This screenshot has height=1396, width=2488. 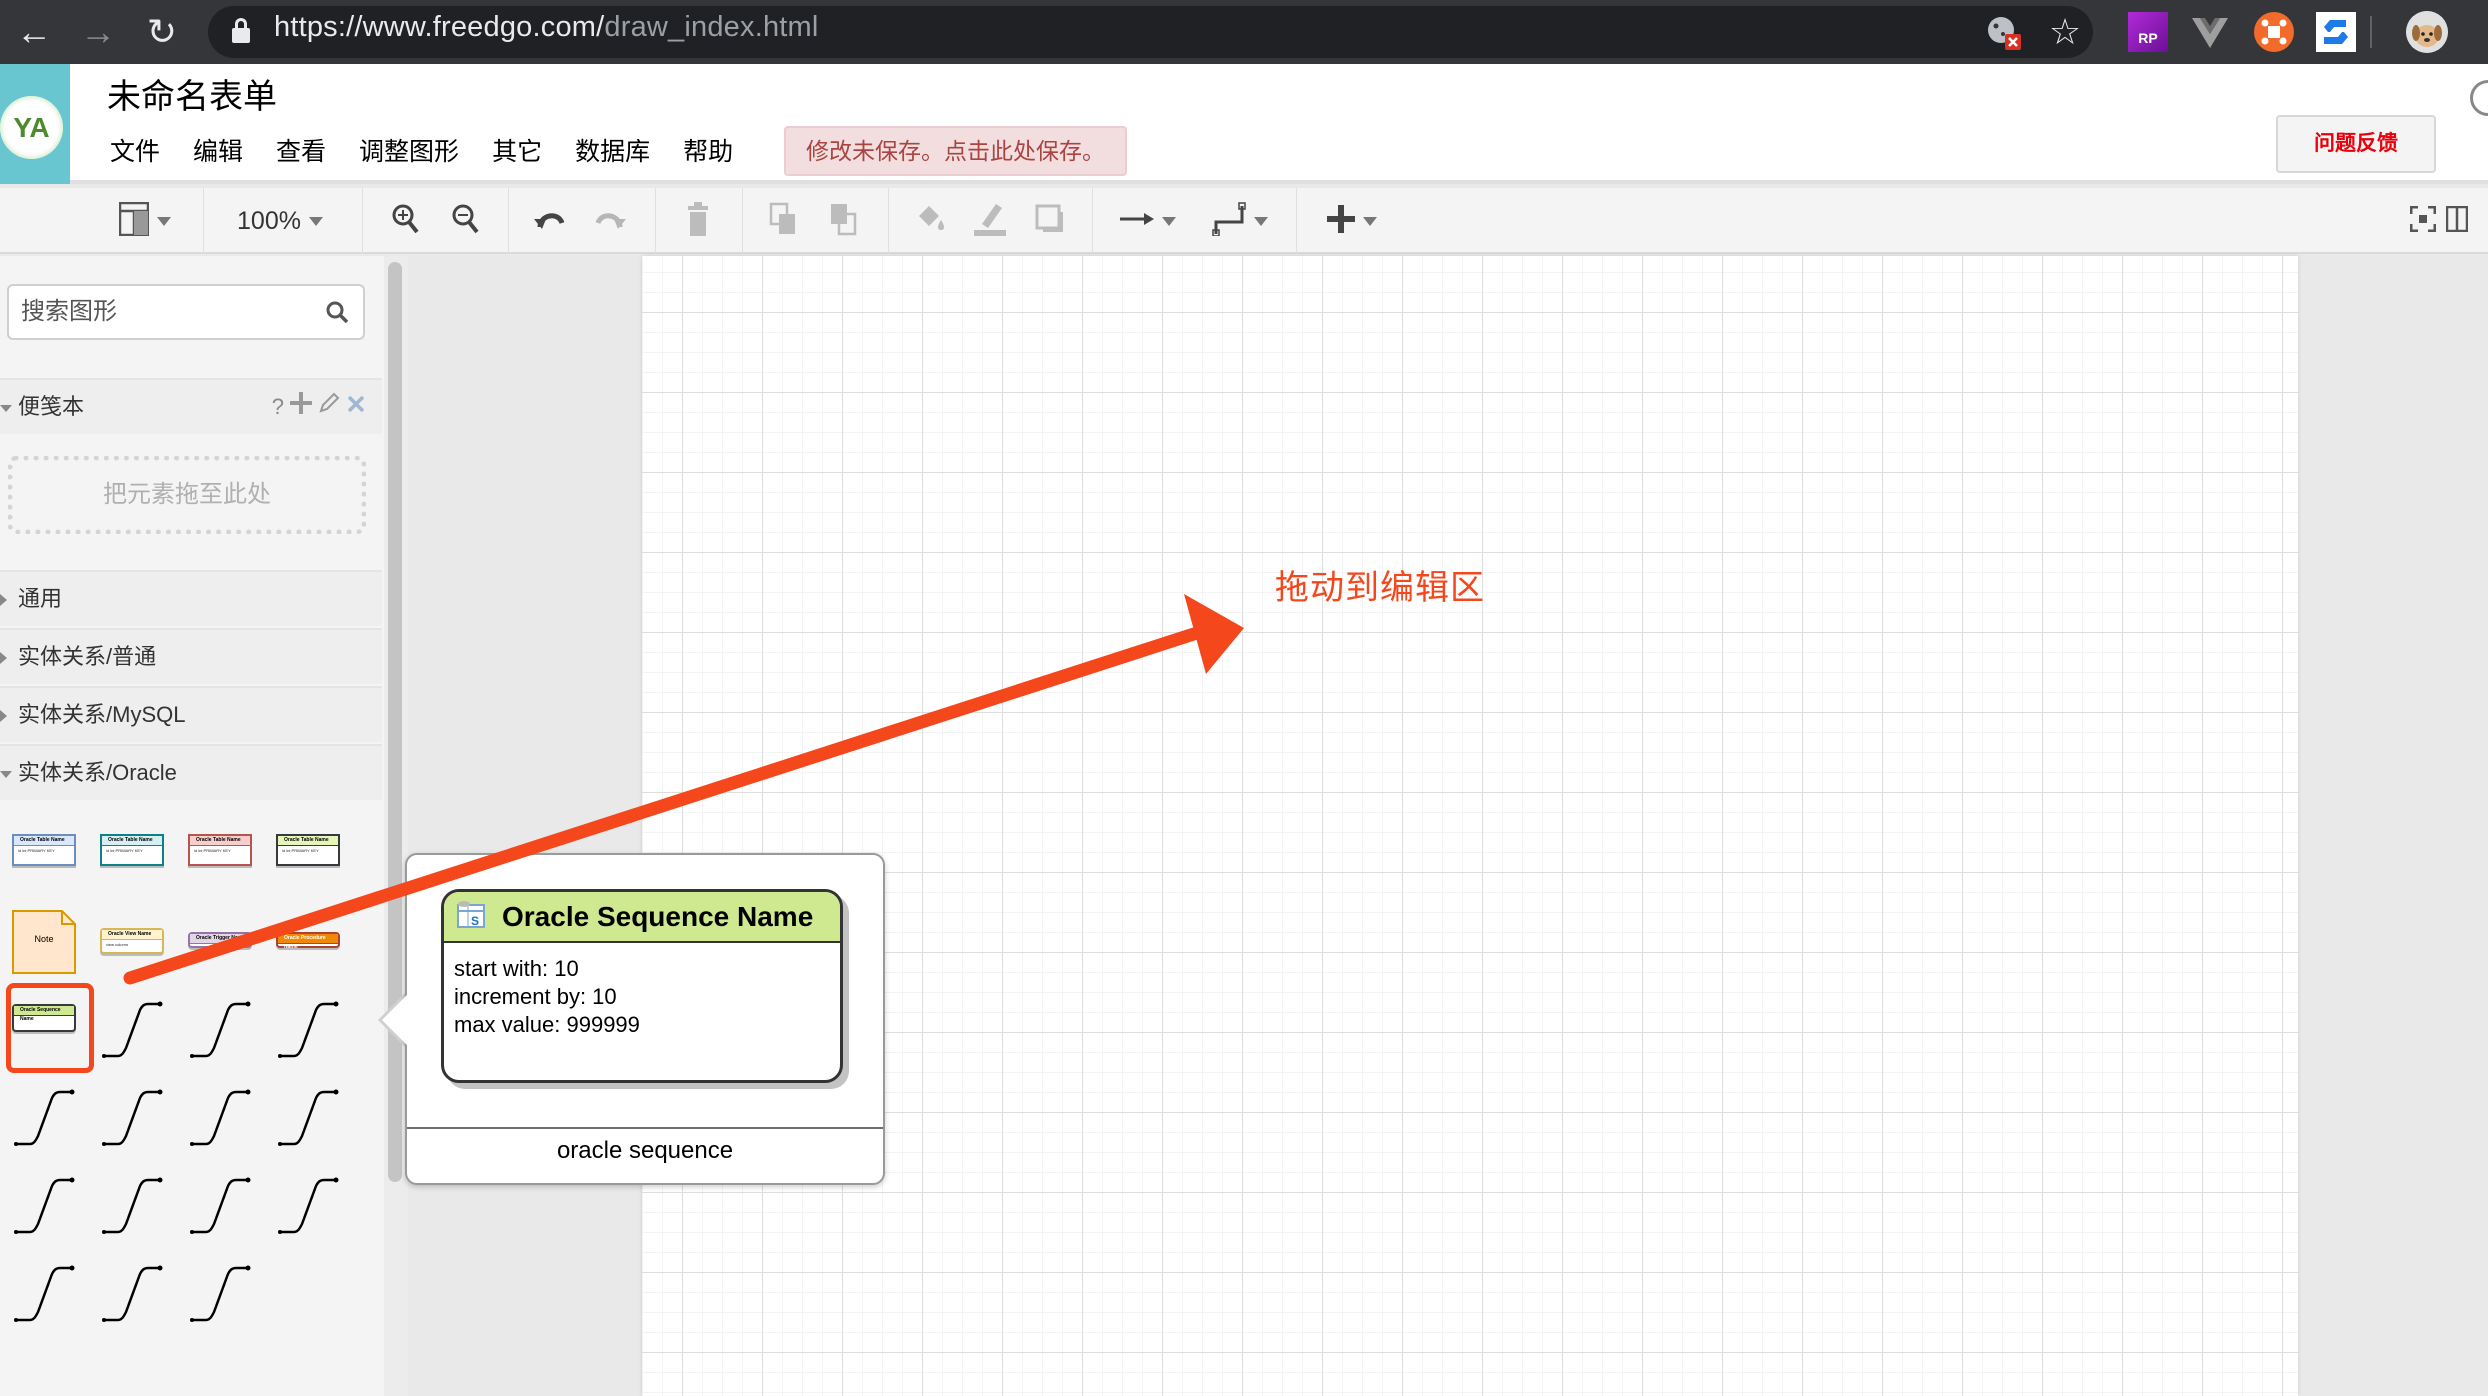 I want to click on table-title: Oracle Table Name, so click(x=308, y=841).